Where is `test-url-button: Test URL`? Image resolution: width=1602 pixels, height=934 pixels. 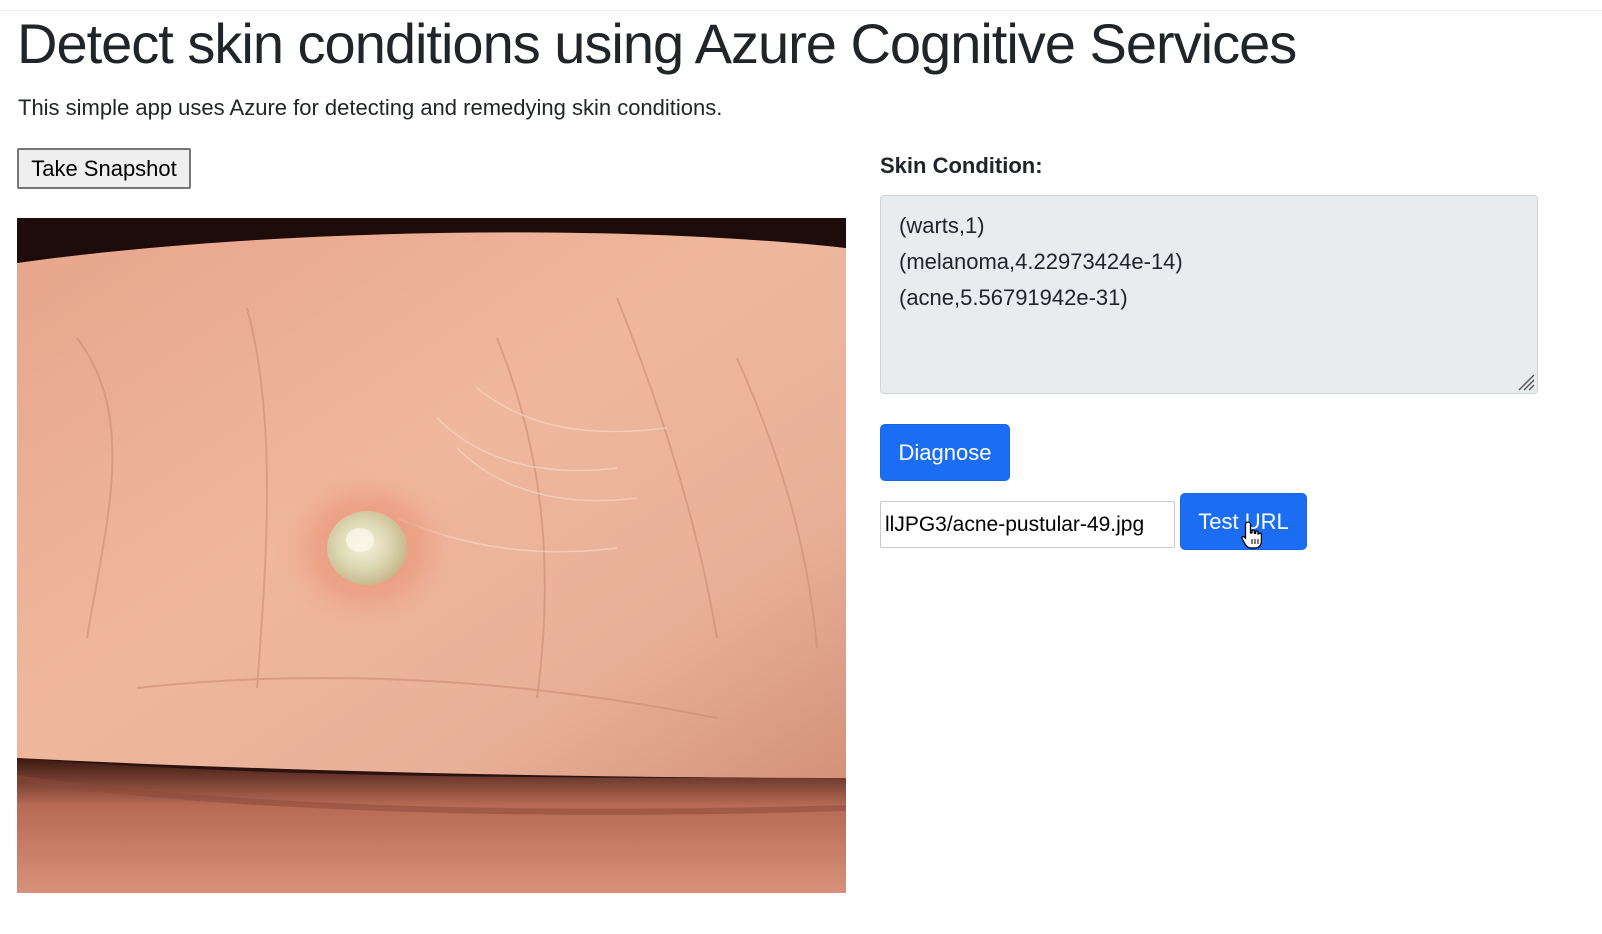 test-url-button: Test URL is located at coordinates (1243, 521).